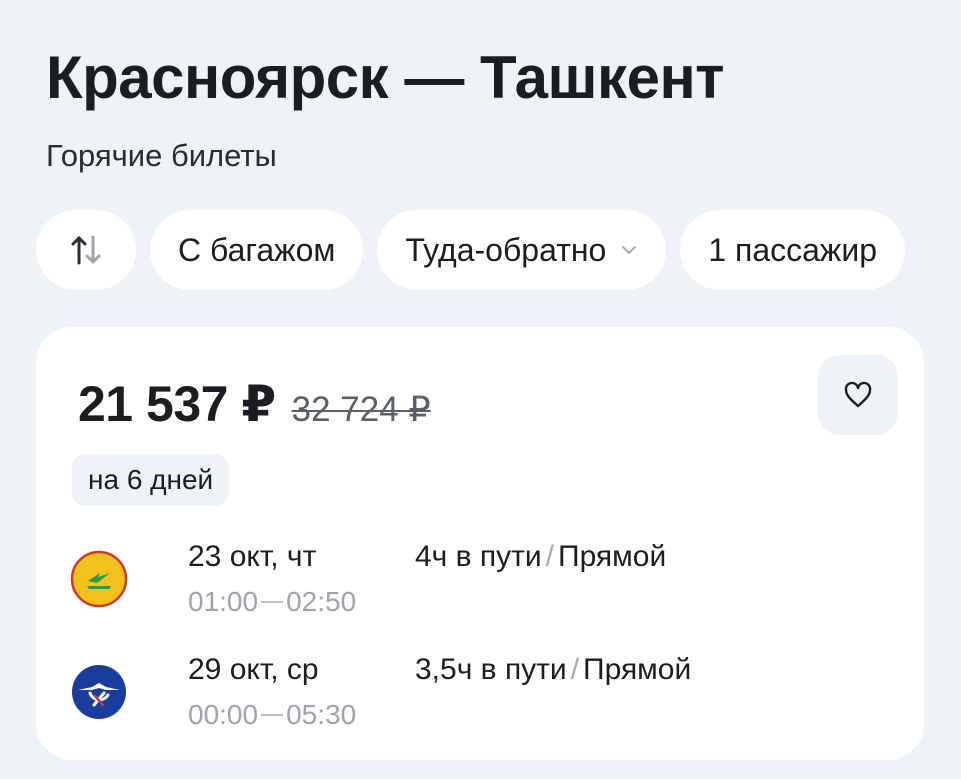 Image resolution: width=961 pixels, height=779 pixels. Describe the element at coordinates (253, 669) in the screenshot. I see `segment-date: 29 окт, ср` at that location.